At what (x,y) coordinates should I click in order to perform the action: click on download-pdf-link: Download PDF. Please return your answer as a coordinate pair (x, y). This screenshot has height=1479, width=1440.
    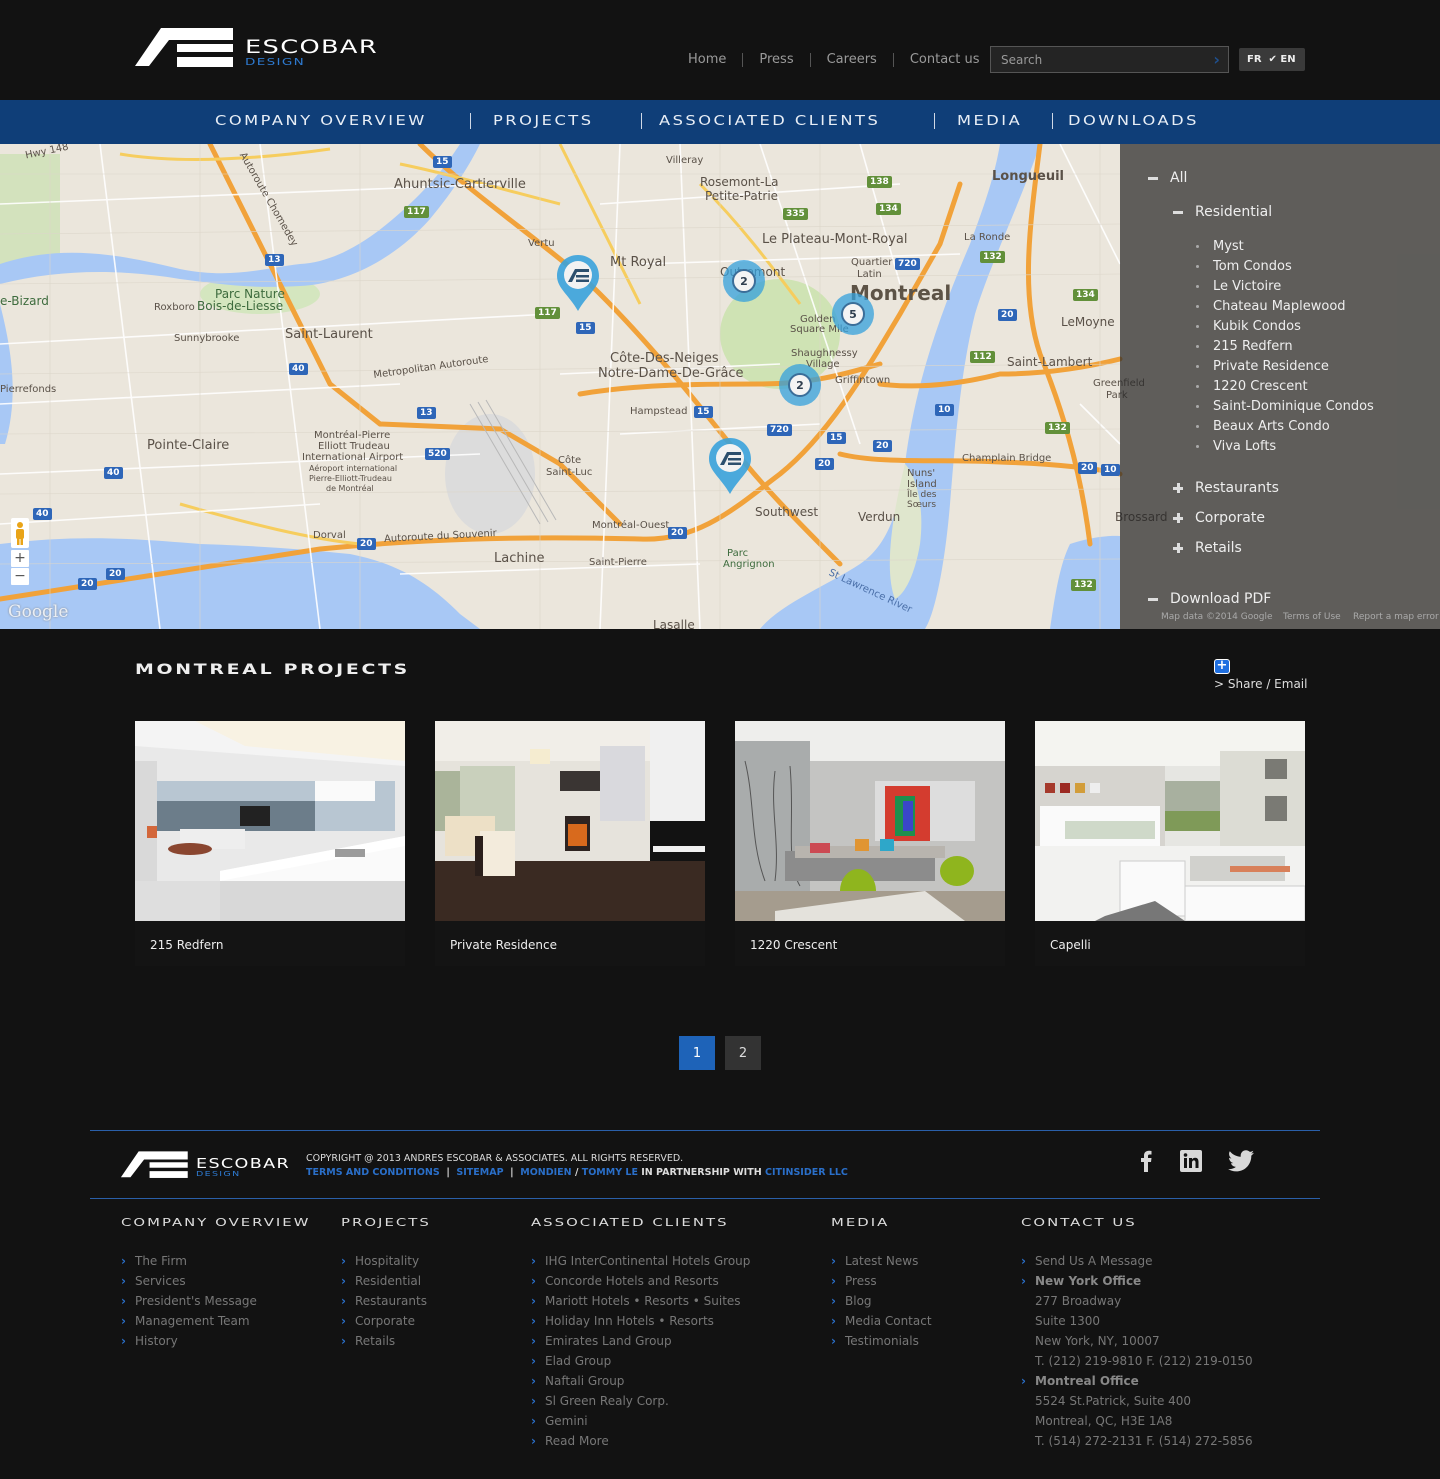
    Looking at the image, I should click on (1209, 599).